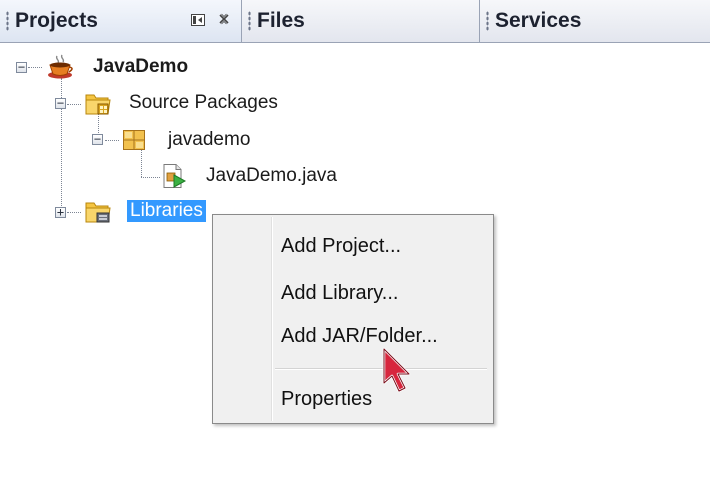  Describe the element at coordinates (60, 212) in the screenshot. I see `expand-toggle: +` at that location.